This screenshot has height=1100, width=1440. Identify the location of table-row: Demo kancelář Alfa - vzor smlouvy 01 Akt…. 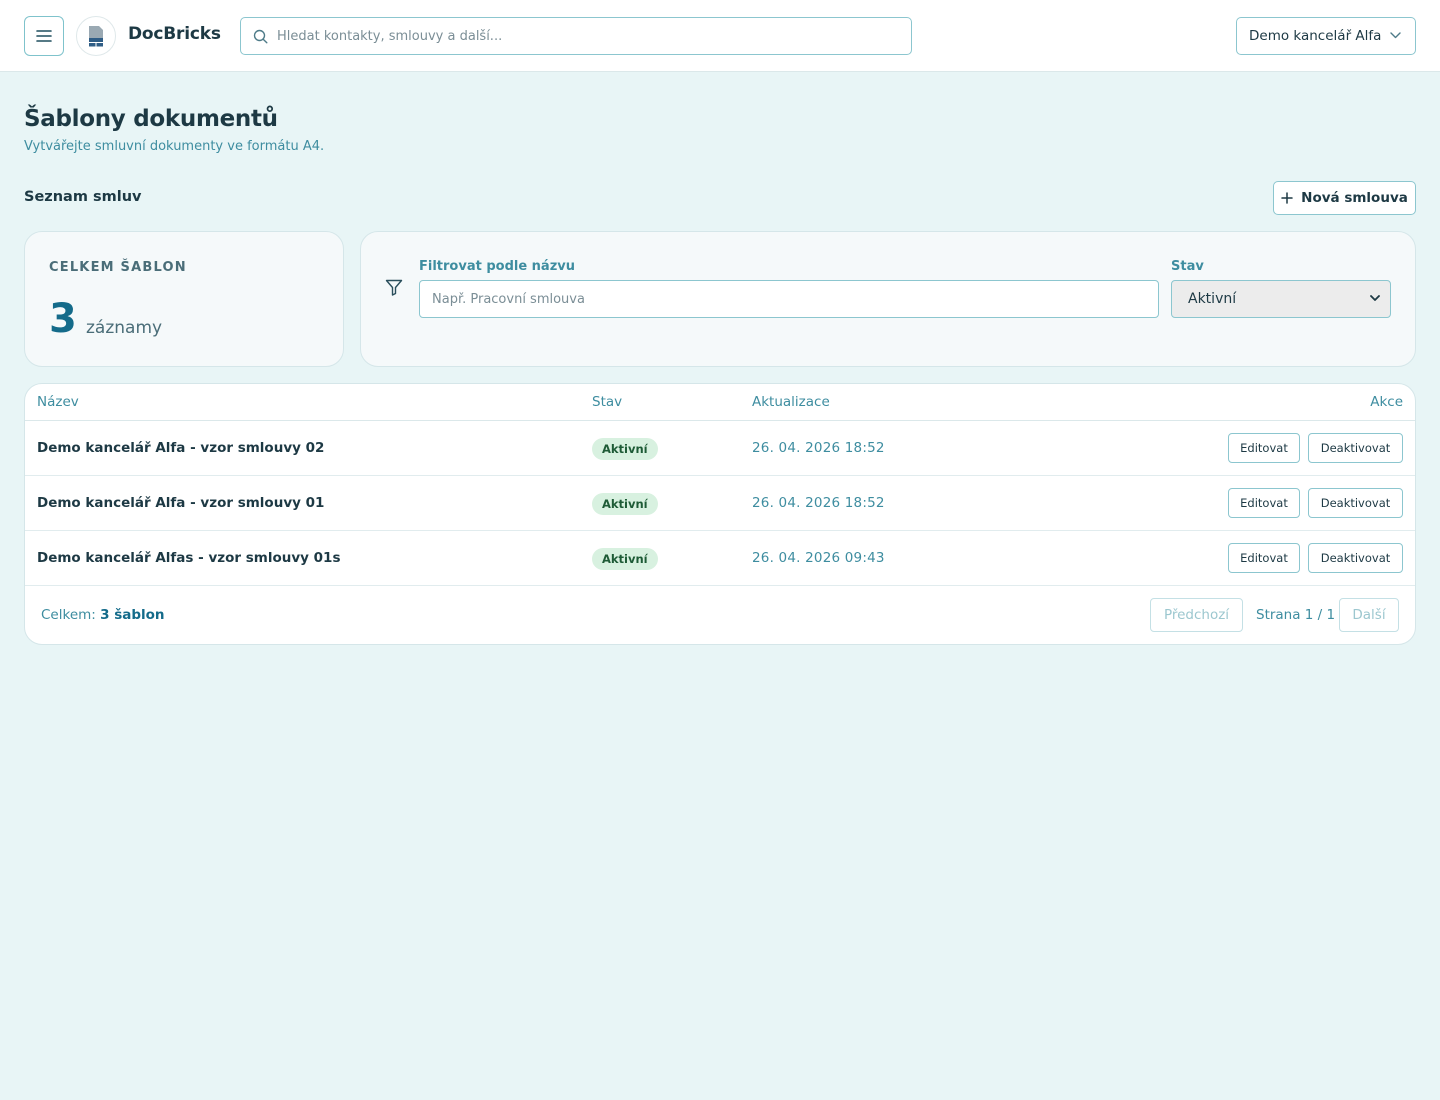
(720, 503).